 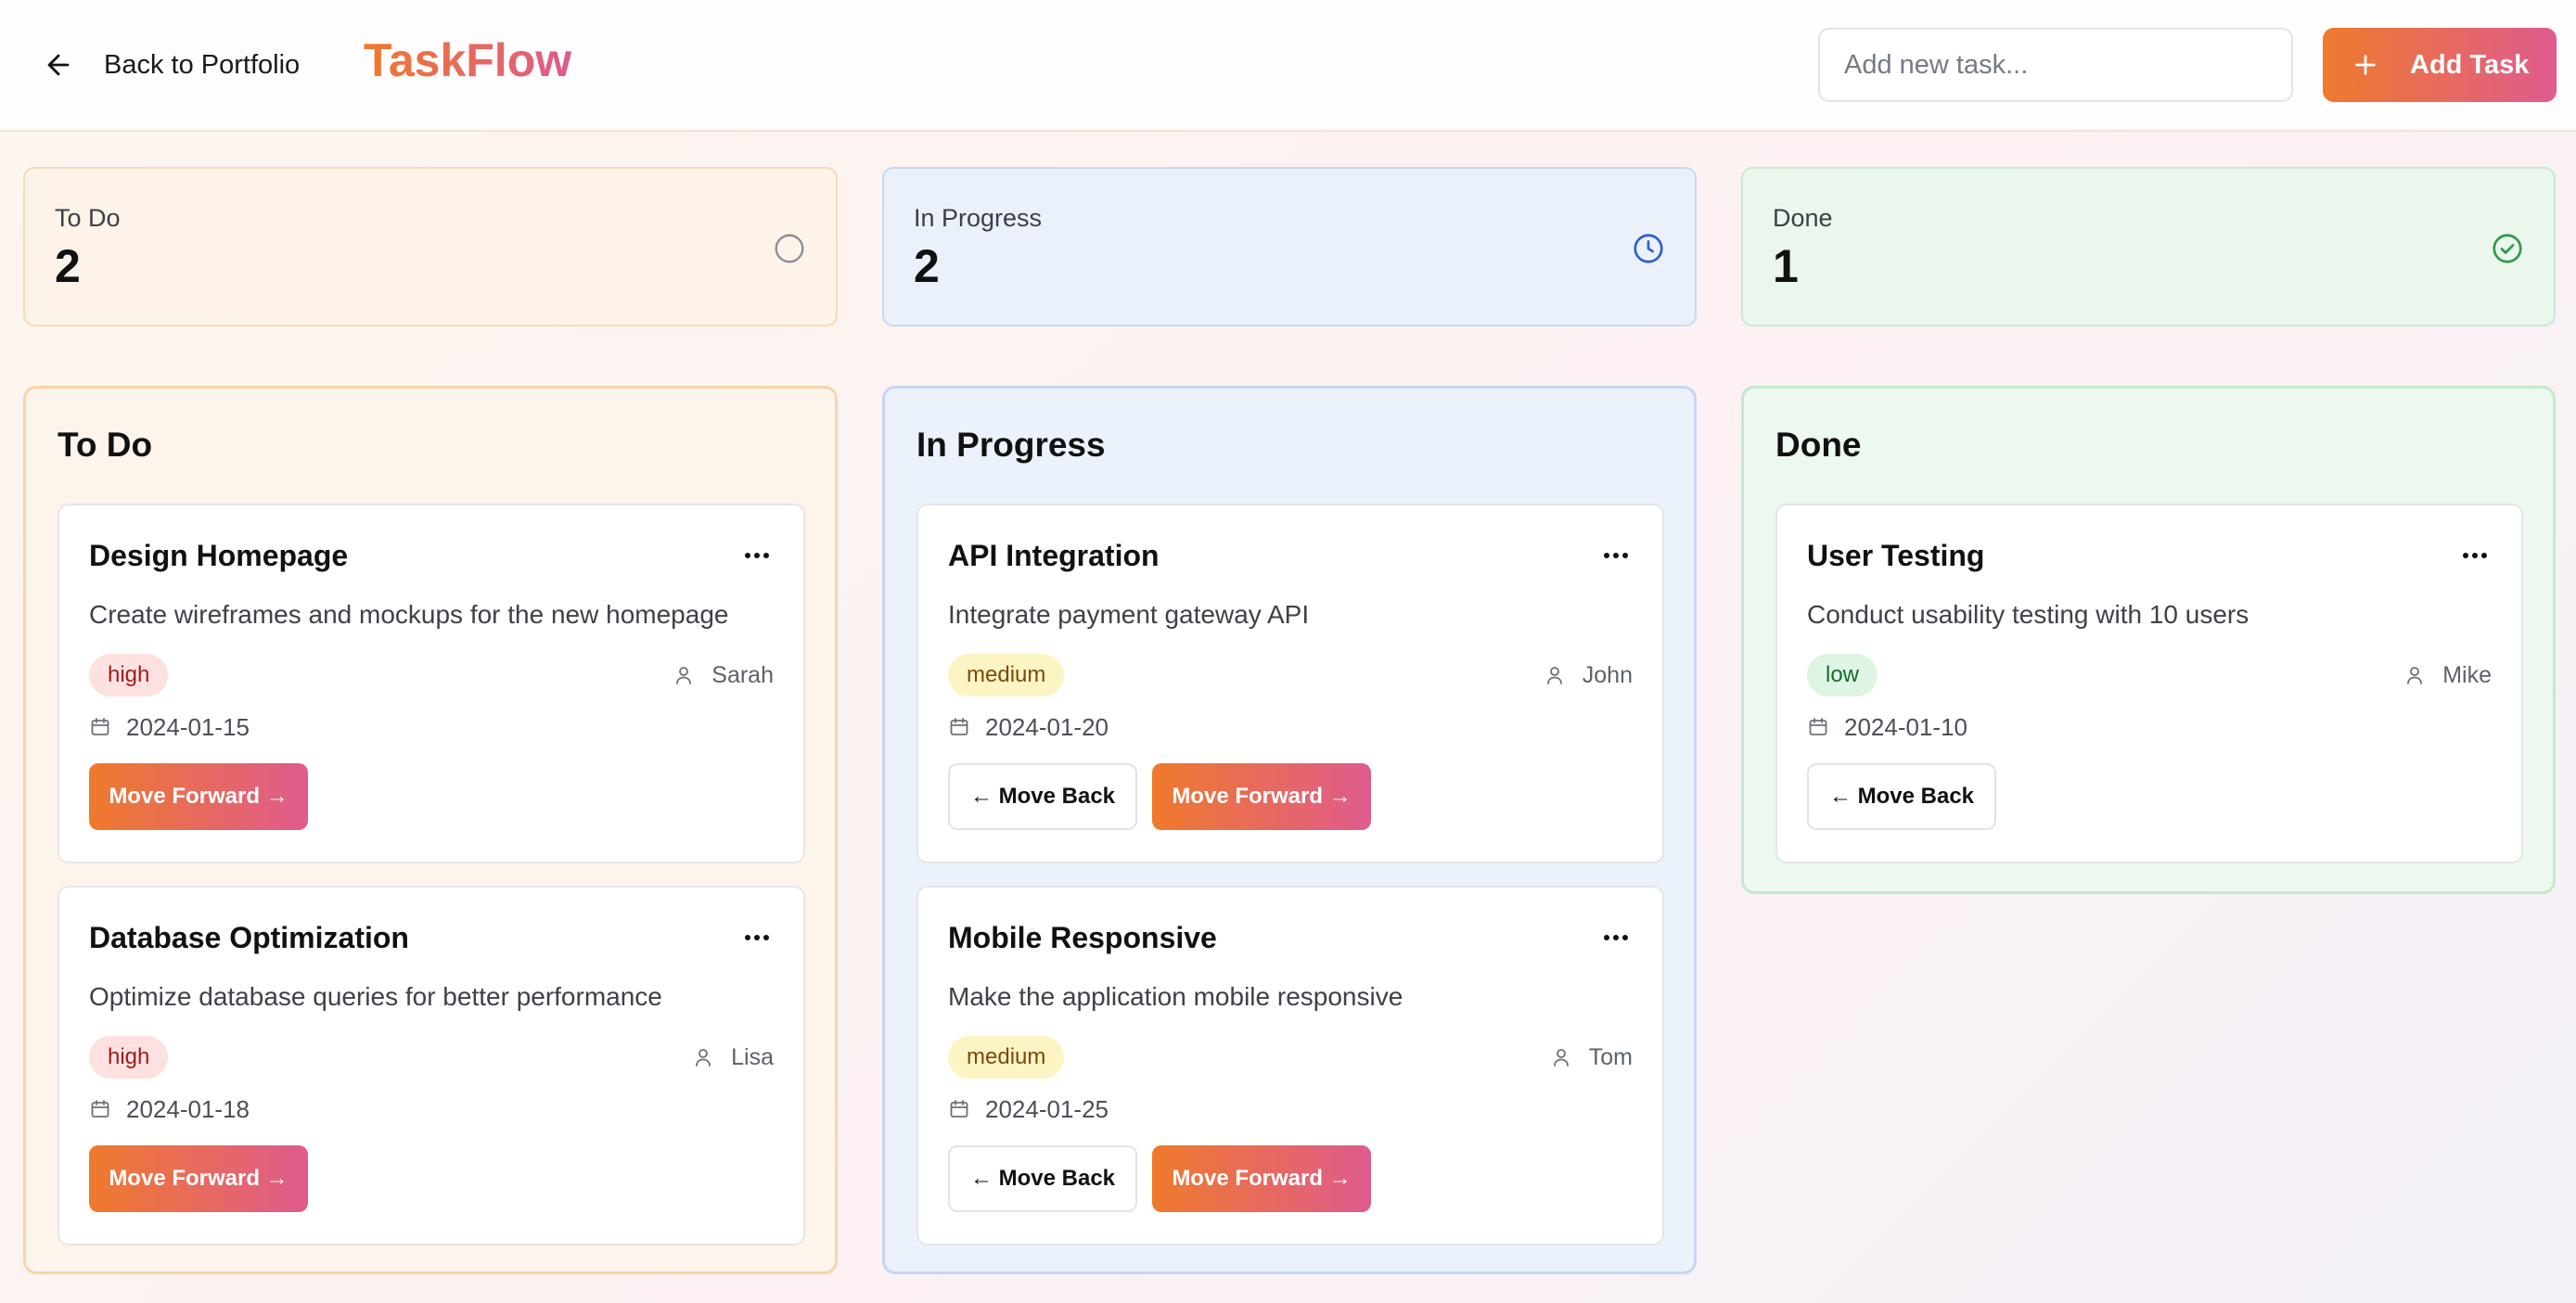 I want to click on due-date-value: 2024-01-25, so click(x=1047, y=1108).